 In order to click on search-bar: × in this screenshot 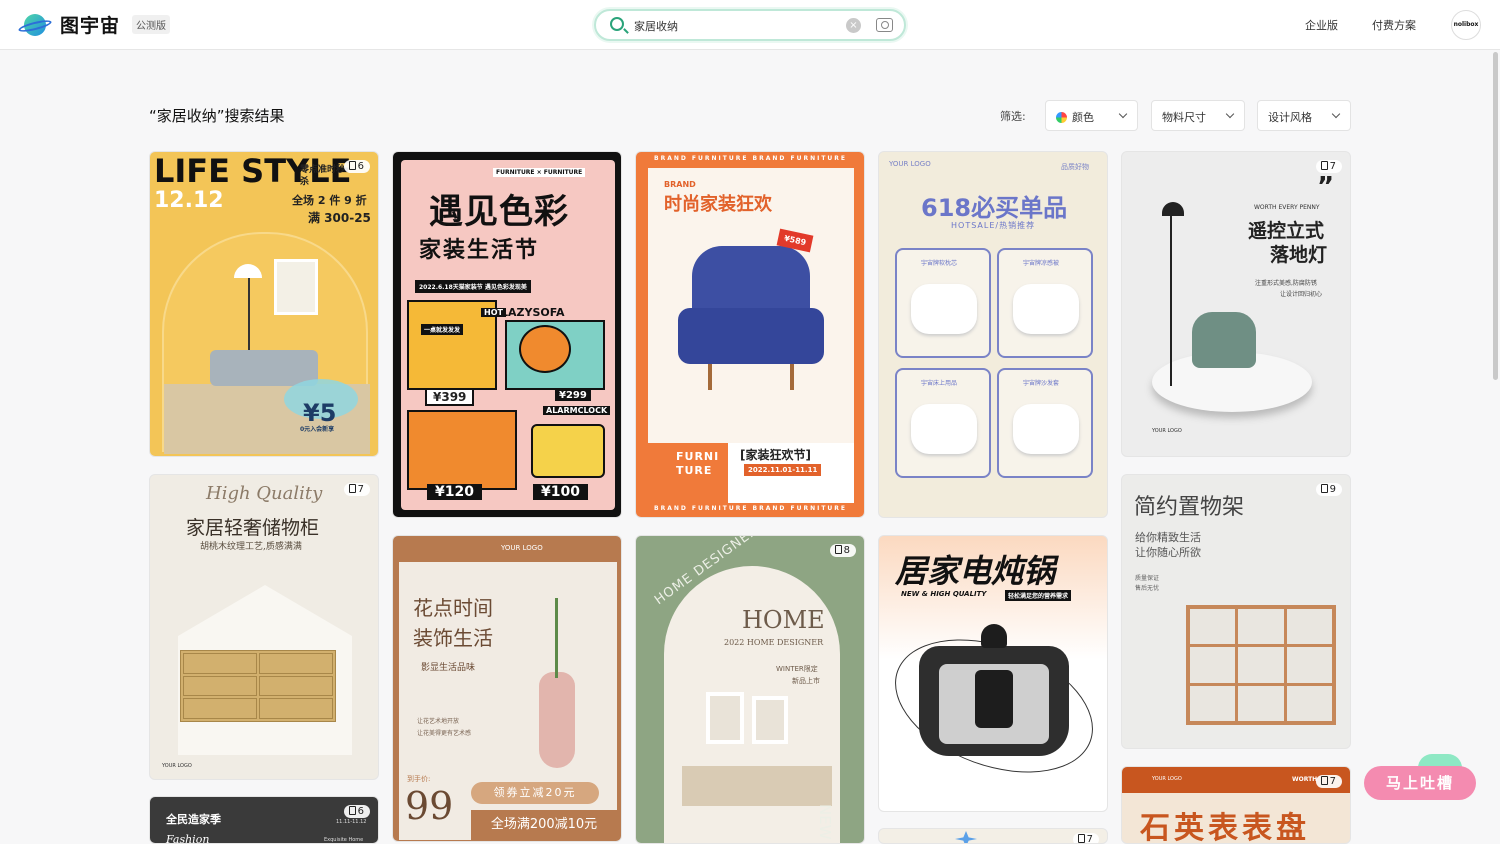, I will do `click(750, 25)`.